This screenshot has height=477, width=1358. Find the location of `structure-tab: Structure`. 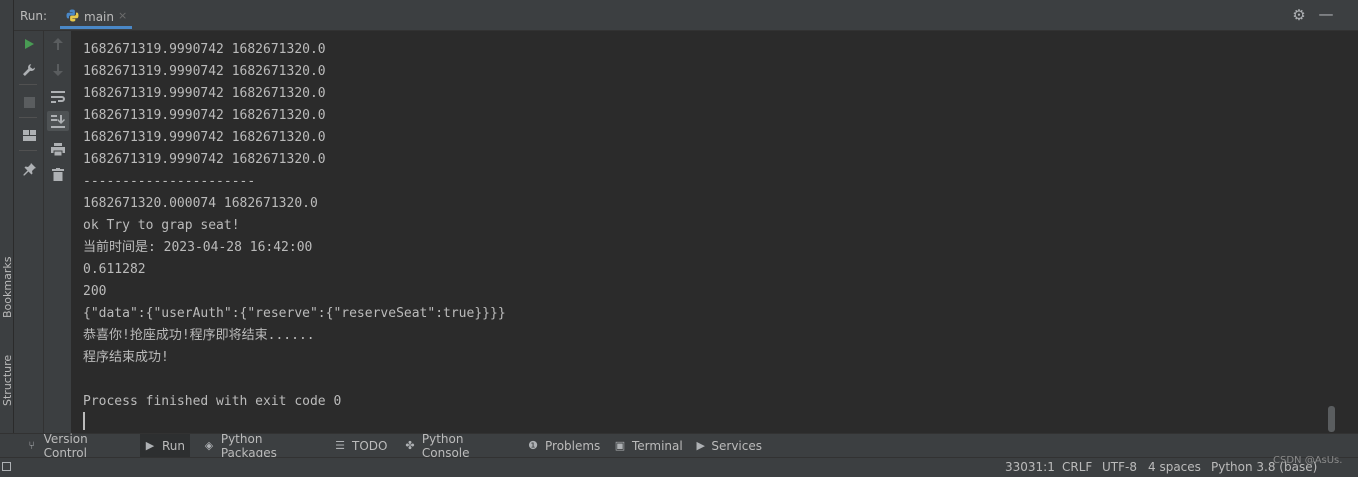

structure-tab: Structure is located at coordinates (7, 387).